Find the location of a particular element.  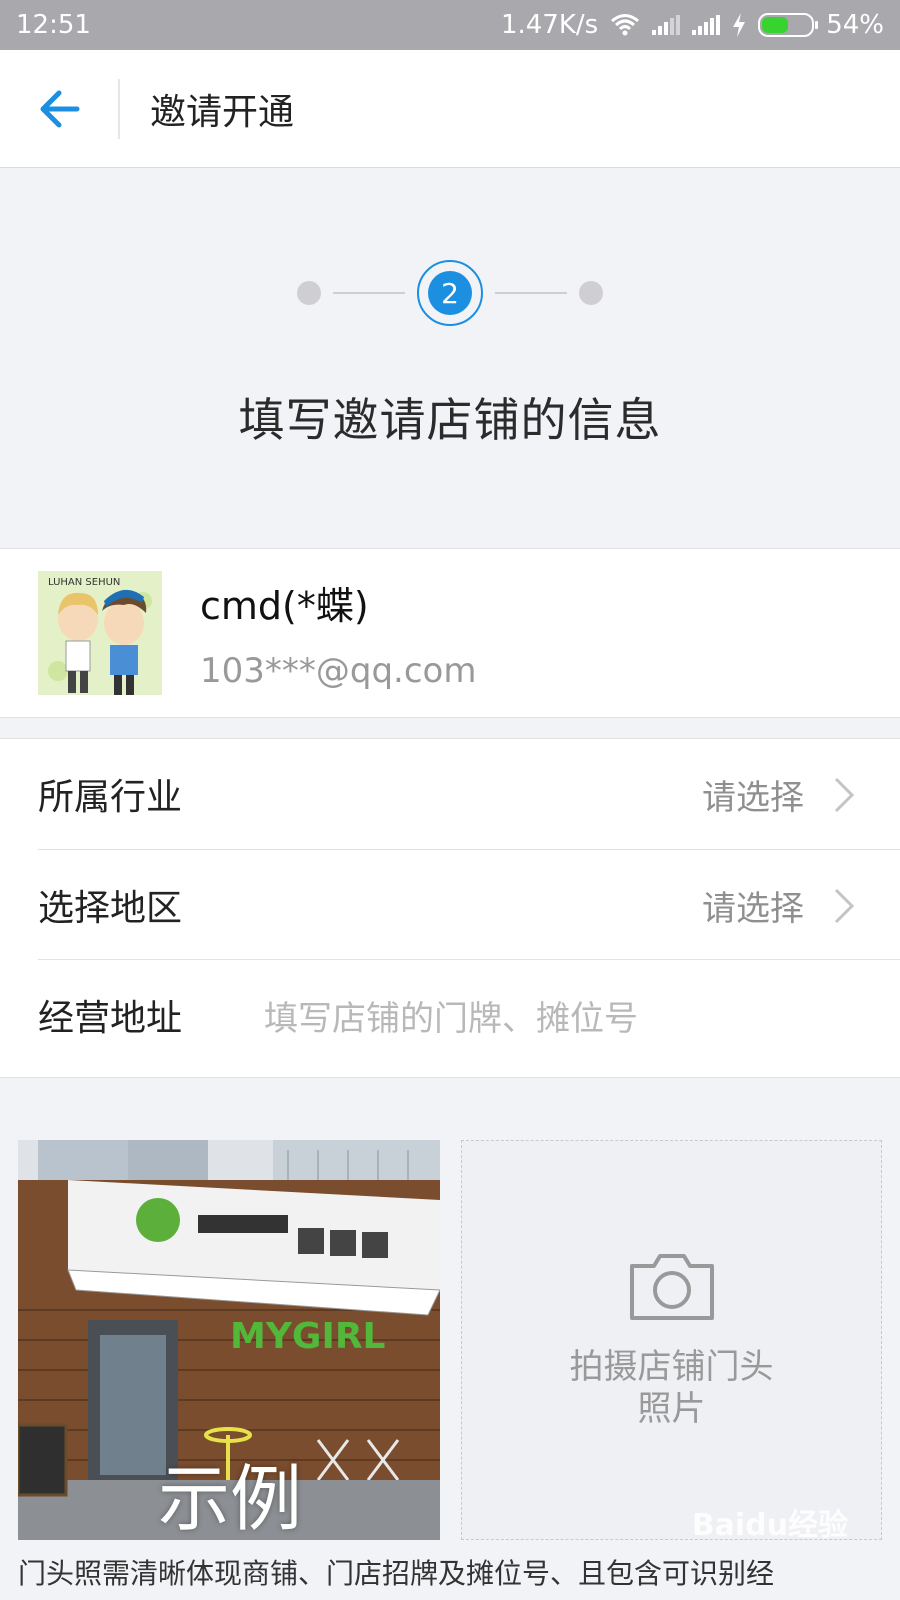

wifi-icon is located at coordinates (625, 25).